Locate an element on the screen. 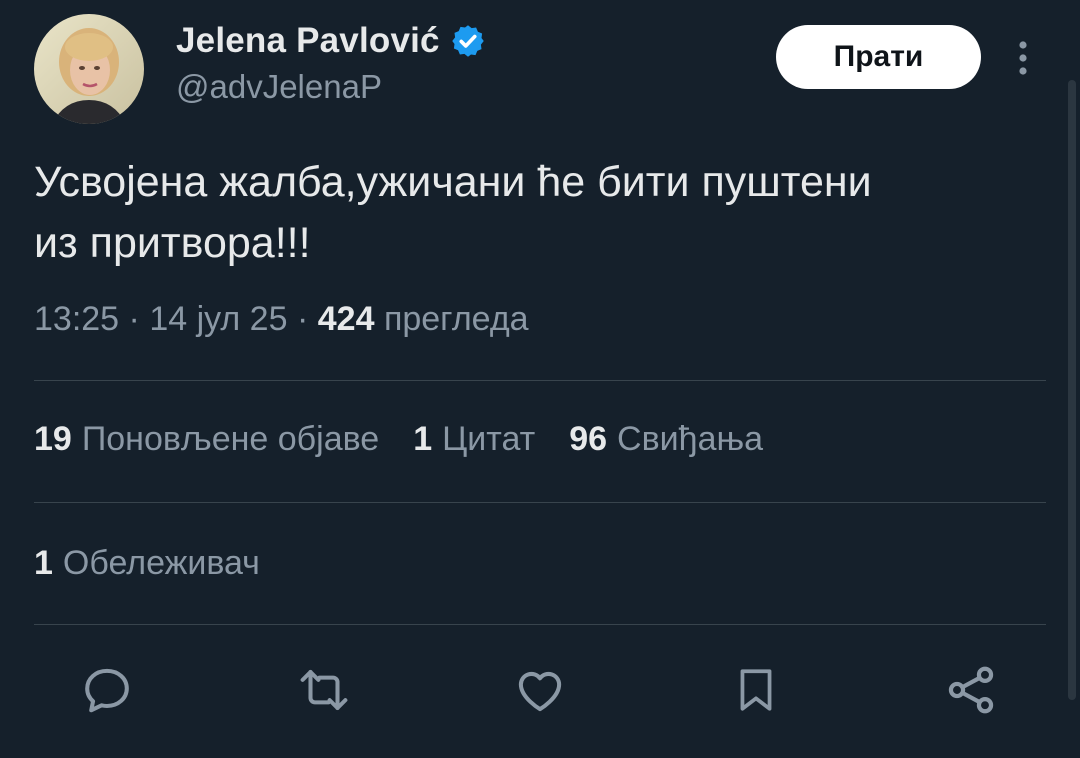  bookmarks-stat: 1 Обележивач is located at coordinates (147, 563).